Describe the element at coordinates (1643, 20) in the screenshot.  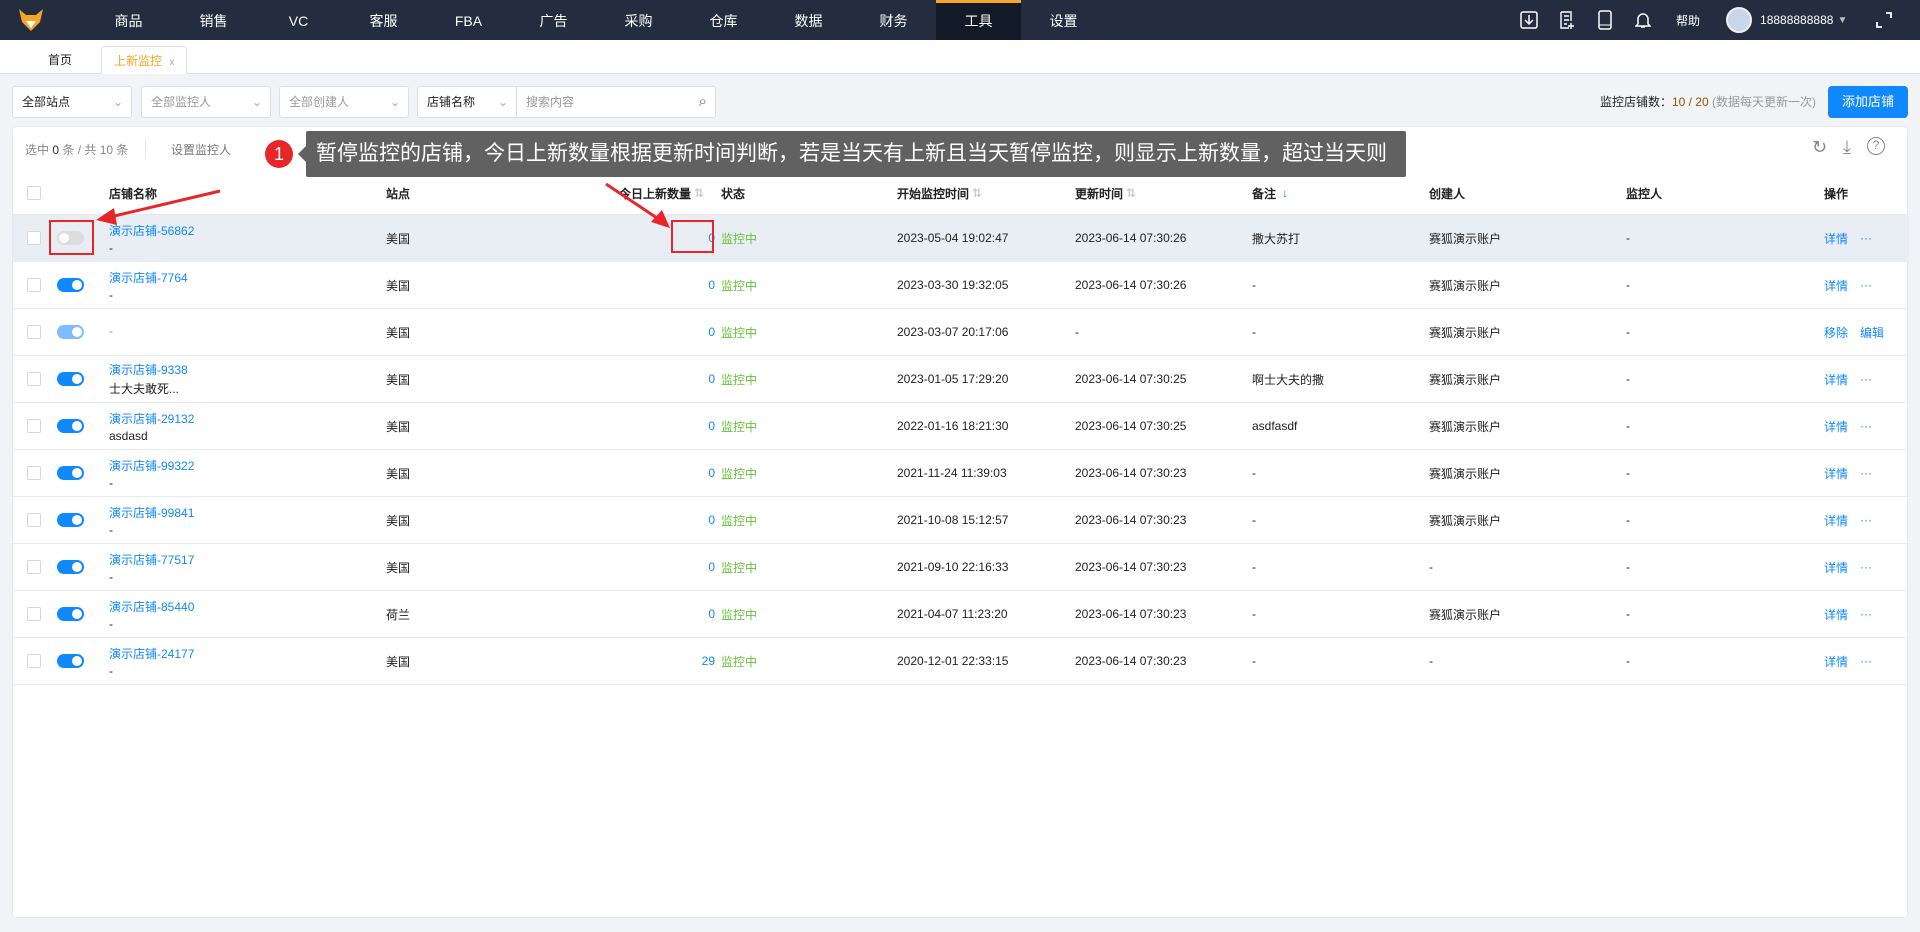
I see `bell-icon` at that location.